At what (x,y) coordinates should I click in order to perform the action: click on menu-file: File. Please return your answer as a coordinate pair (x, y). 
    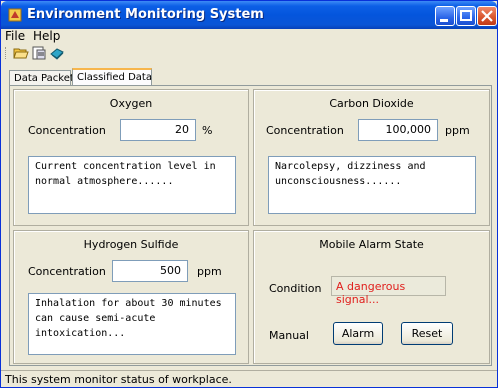
    Looking at the image, I should click on (15, 36).